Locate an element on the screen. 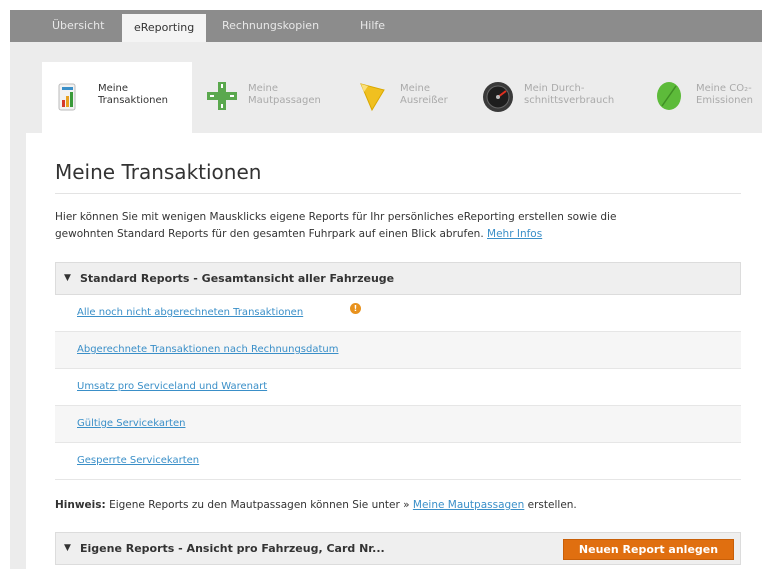  leaf-icon is located at coordinates (669, 96).